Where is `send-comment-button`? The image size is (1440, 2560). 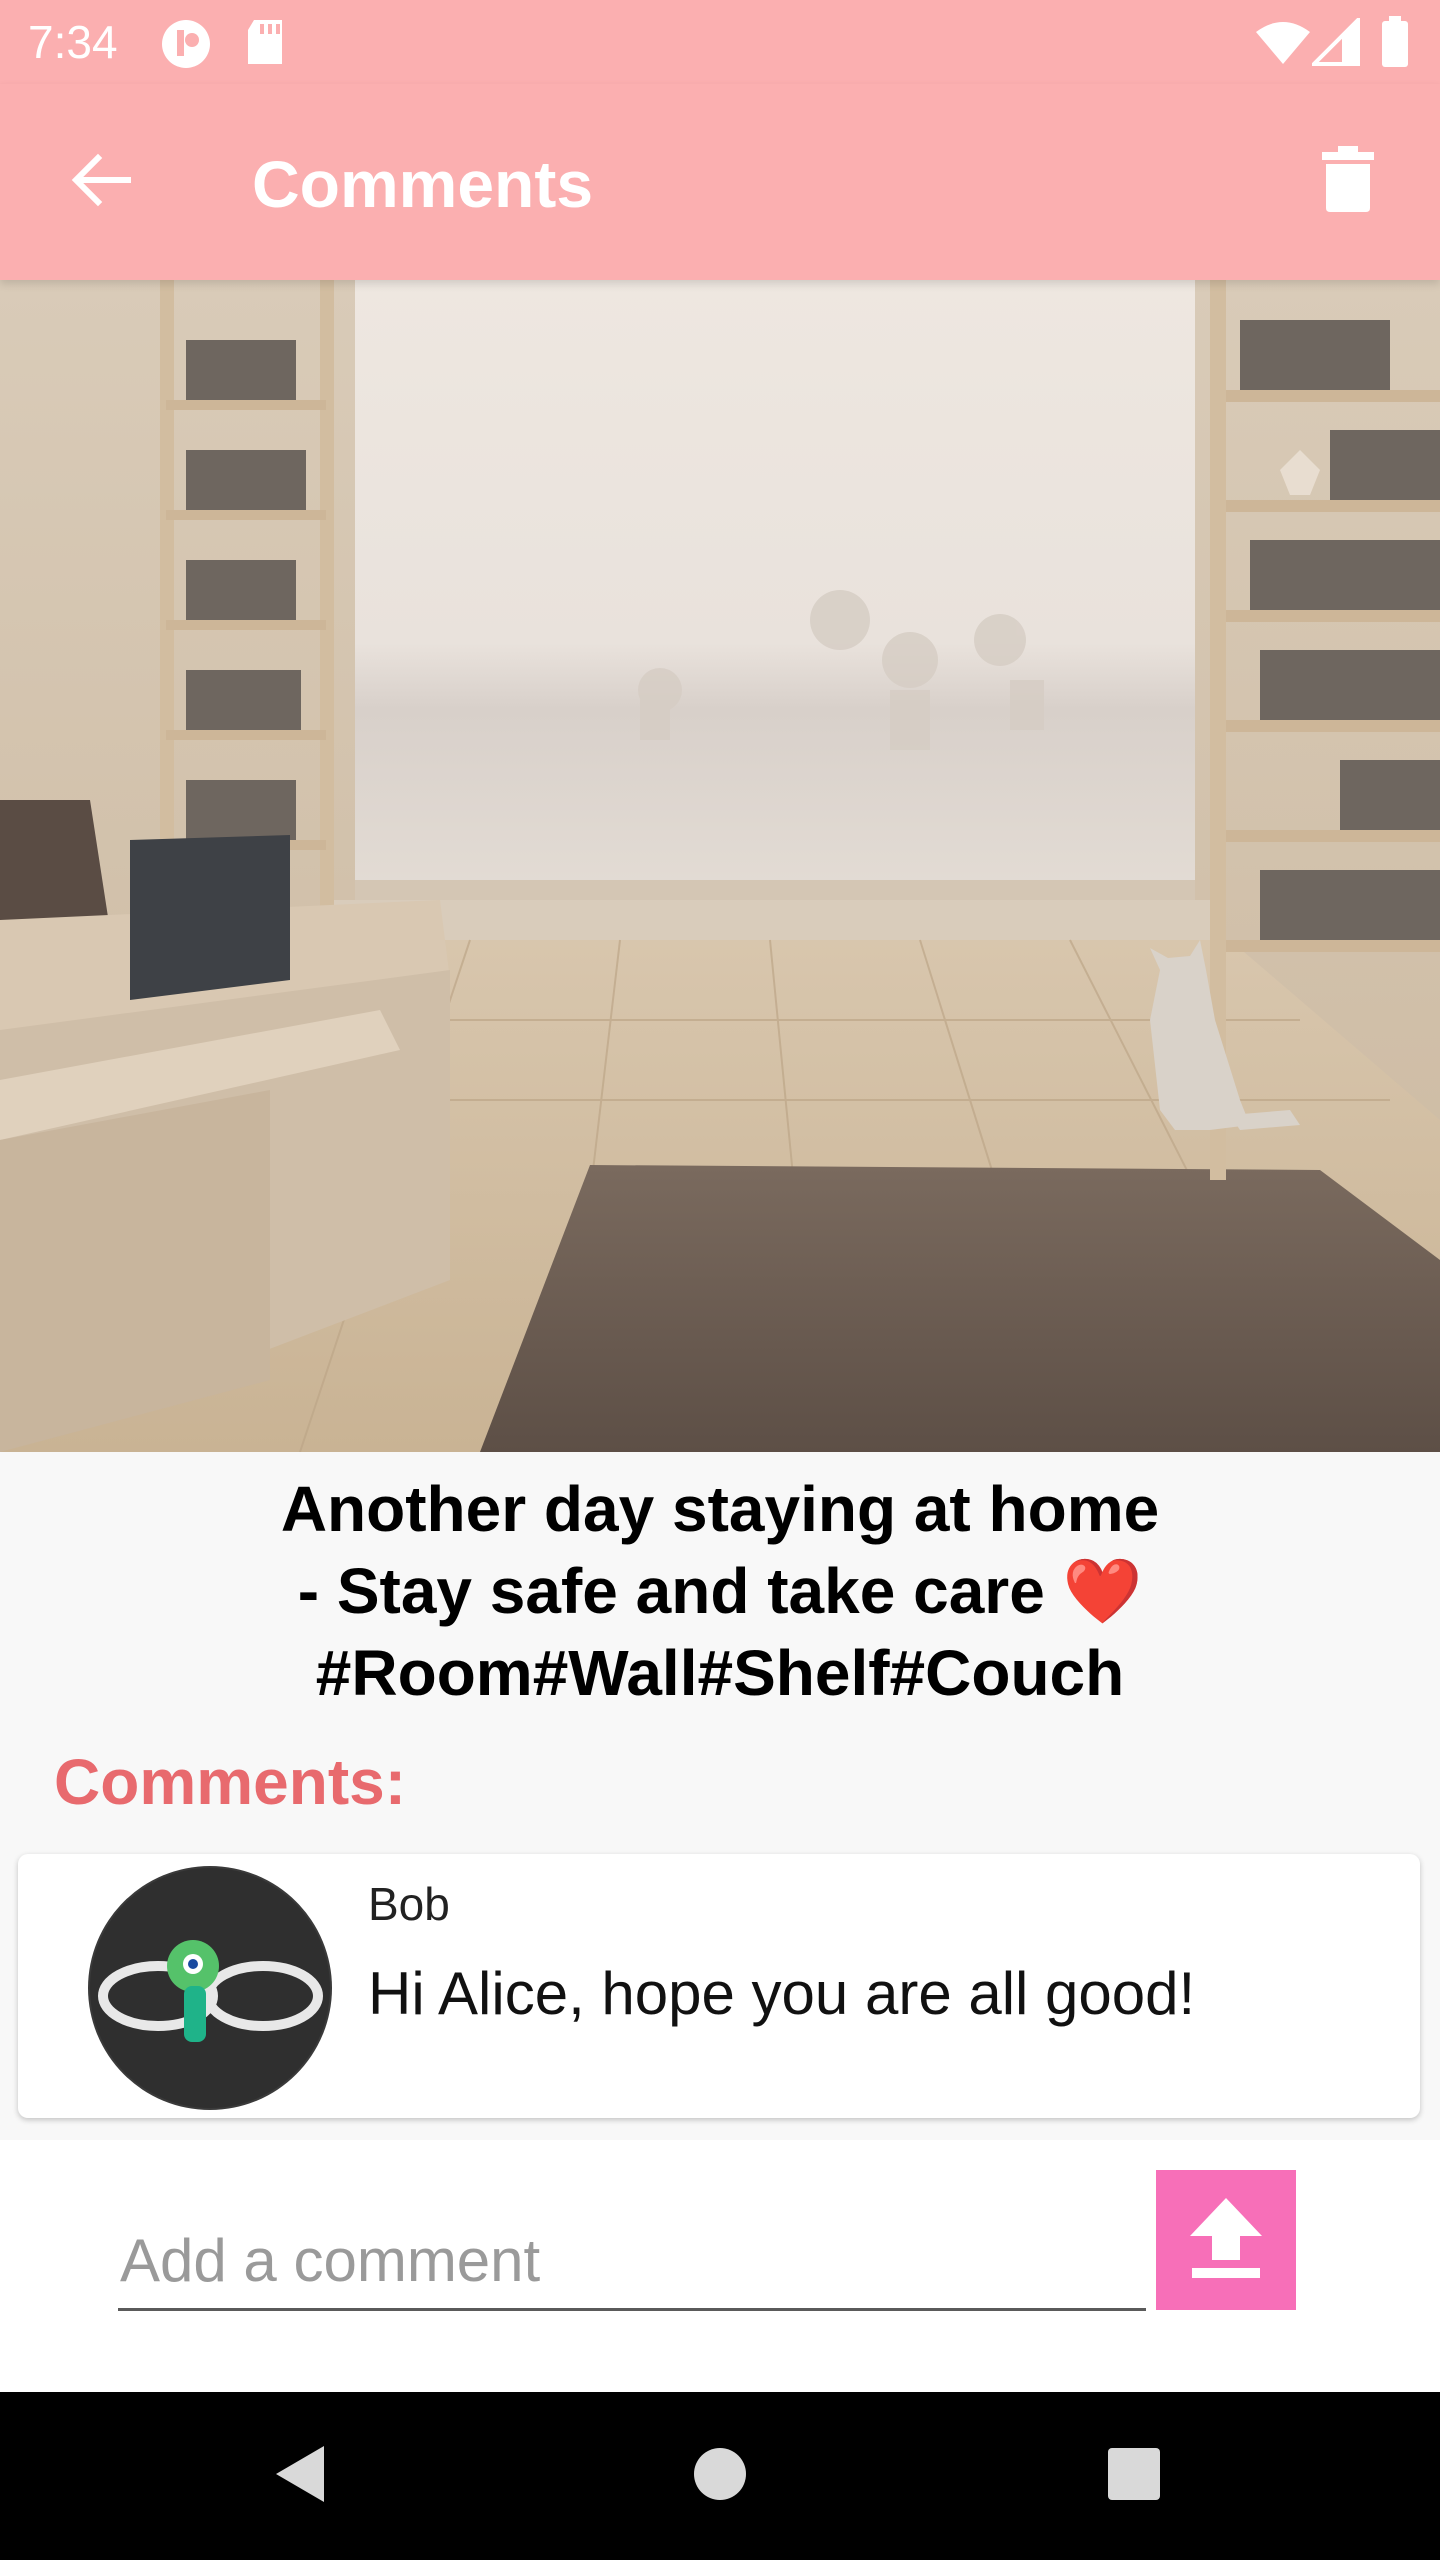 send-comment-button is located at coordinates (1226, 2240).